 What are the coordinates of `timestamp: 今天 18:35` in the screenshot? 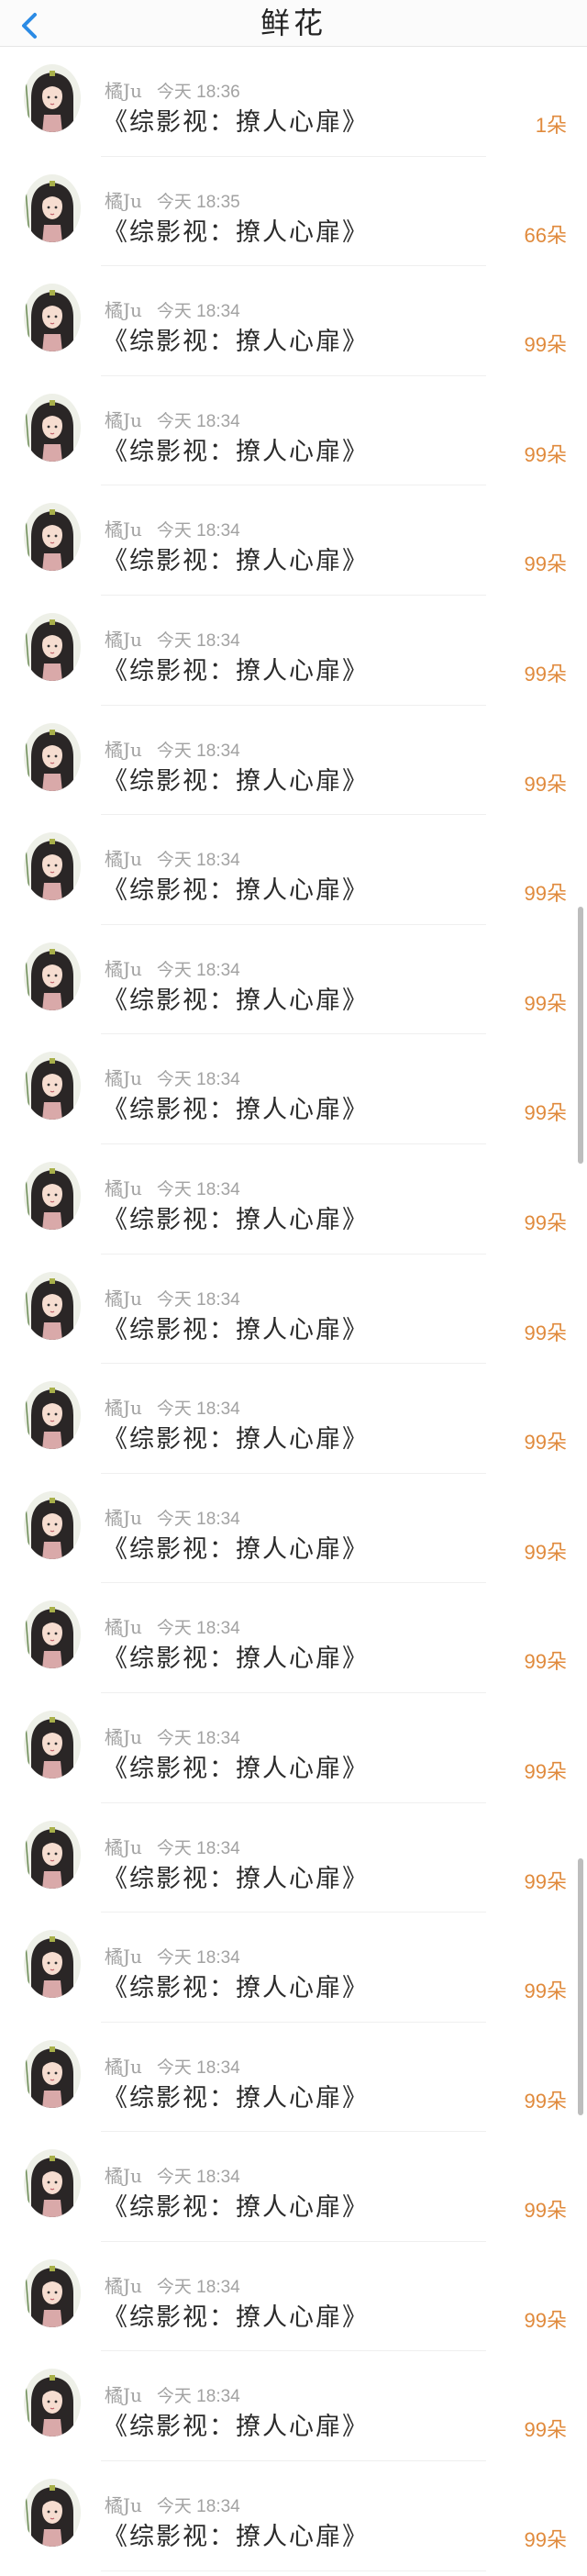 It's located at (198, 202).